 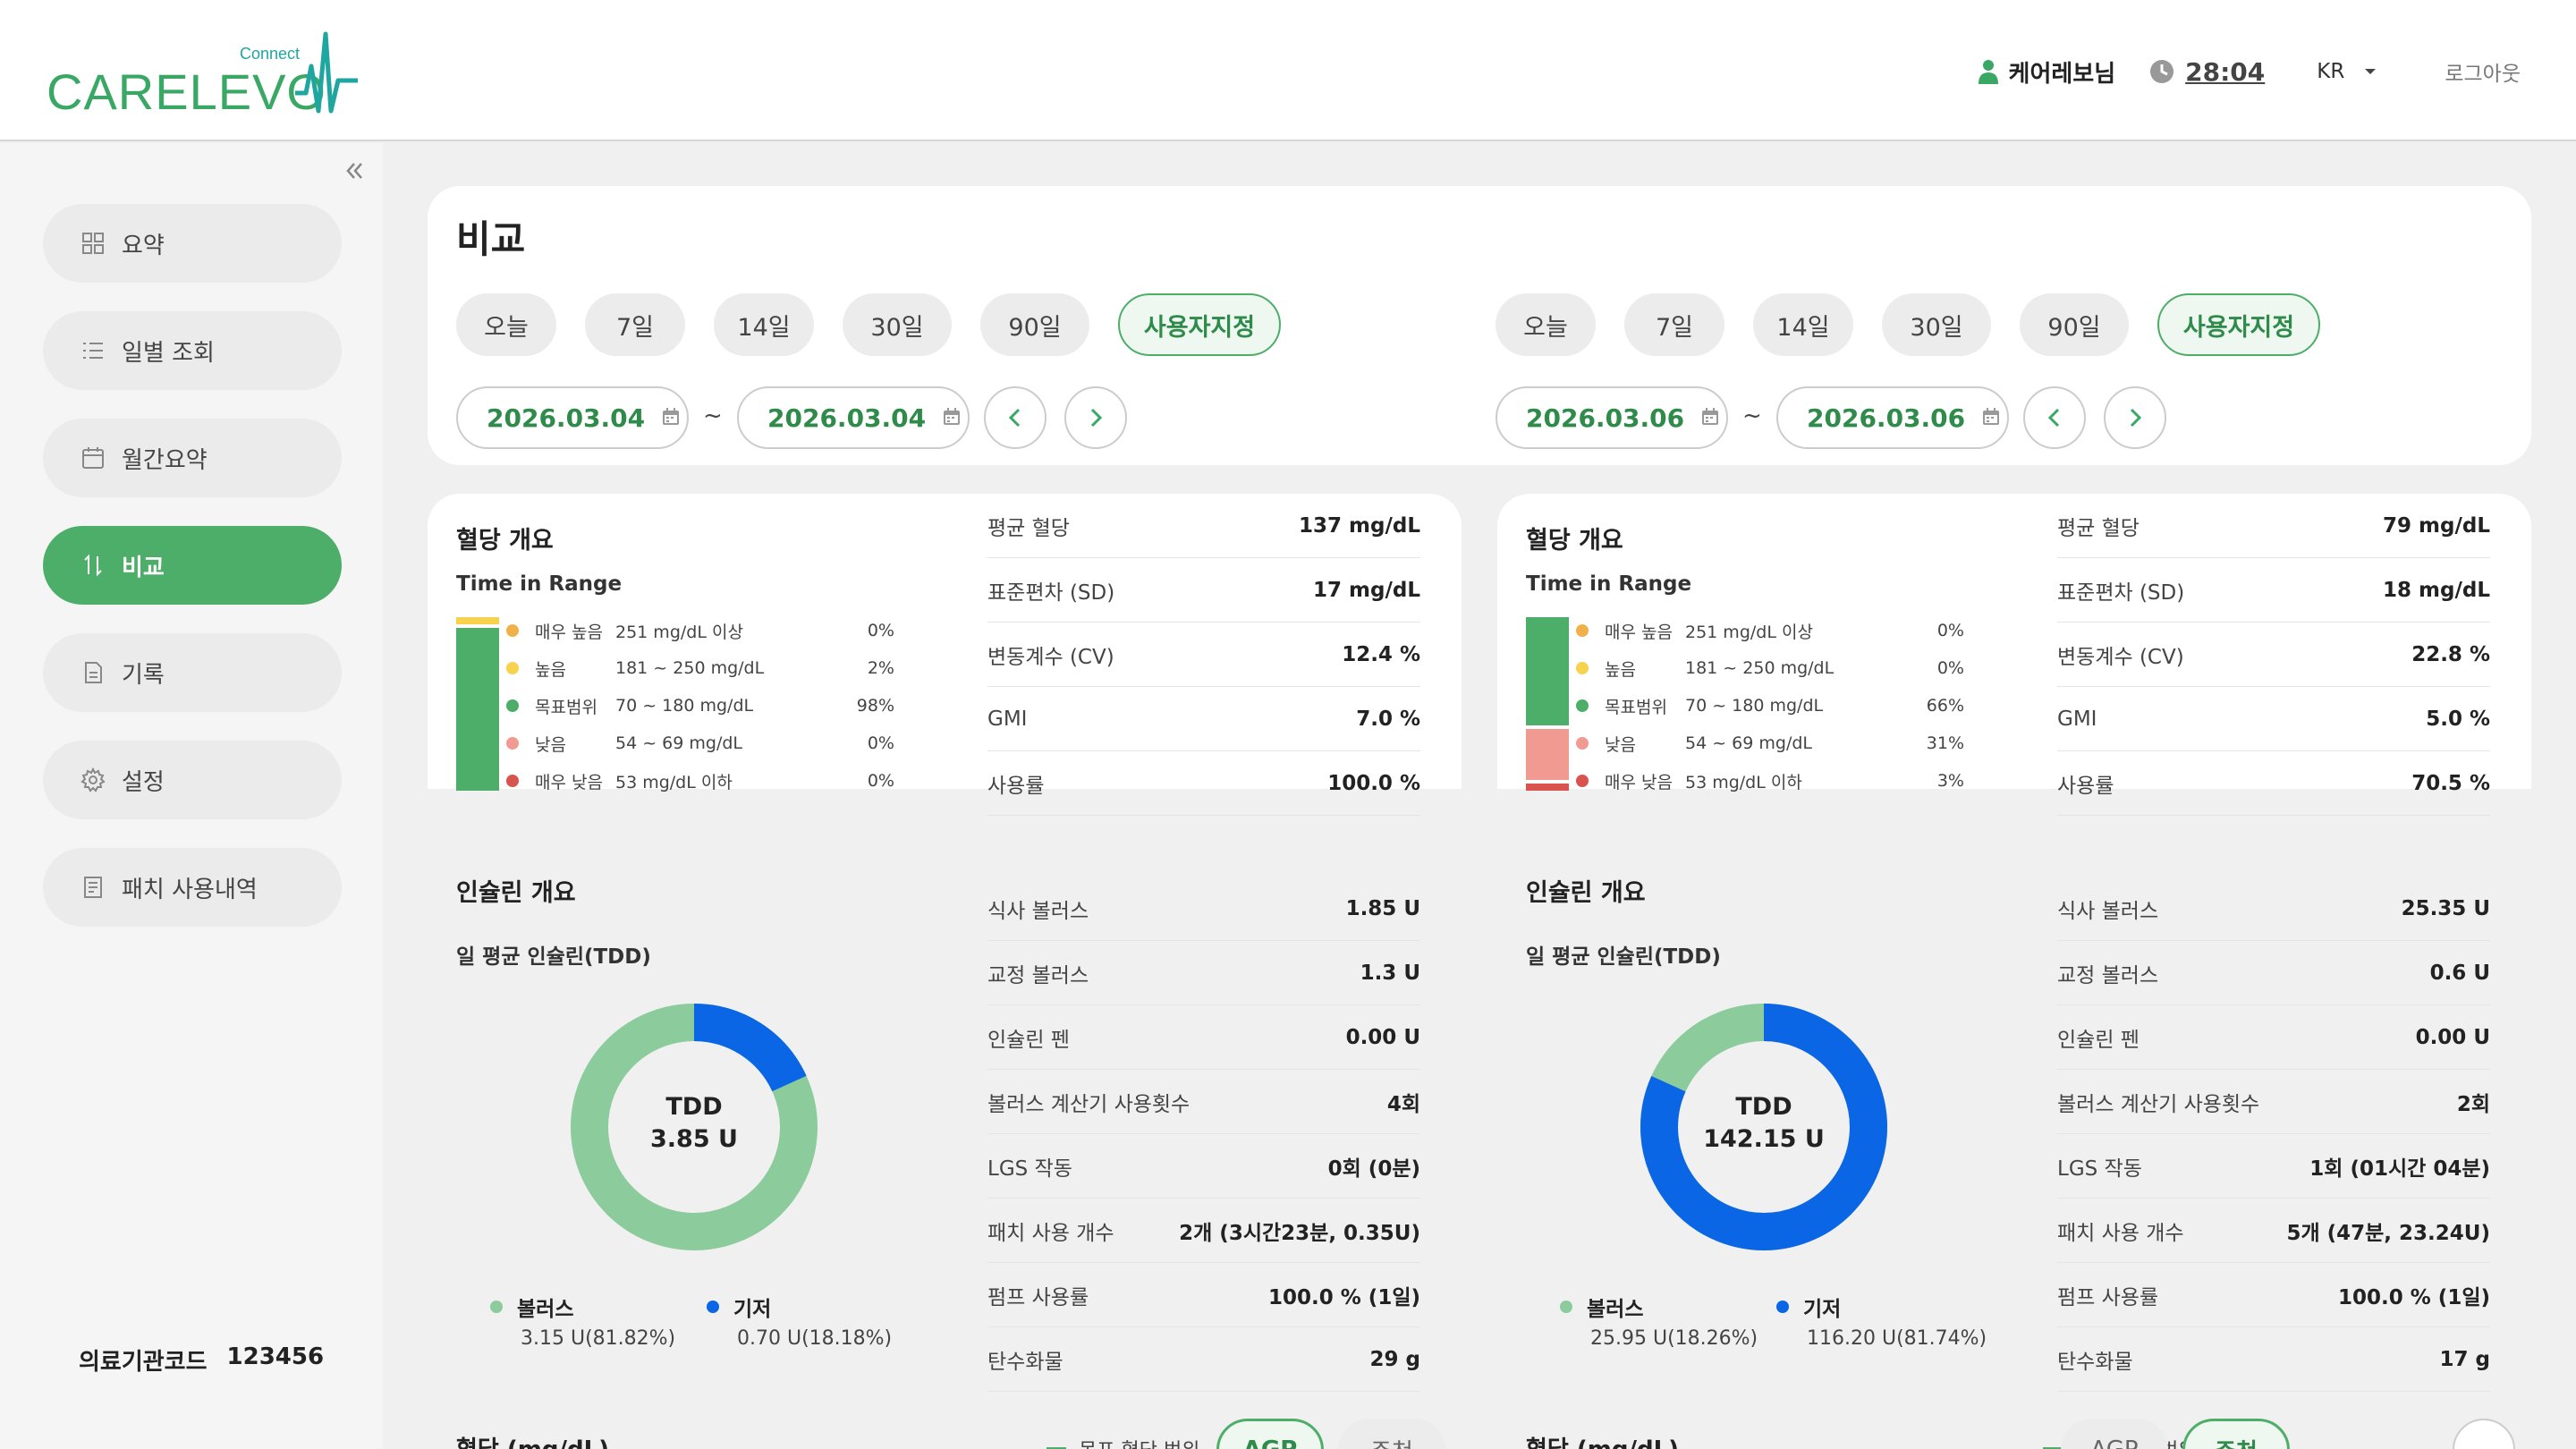 What do you see at coordinates (1770, 668) in the screenshot?
I see `tir-legend-row: 높음 181 ~ 250 mg/dL 0%` at bounding box center [1770, 668].